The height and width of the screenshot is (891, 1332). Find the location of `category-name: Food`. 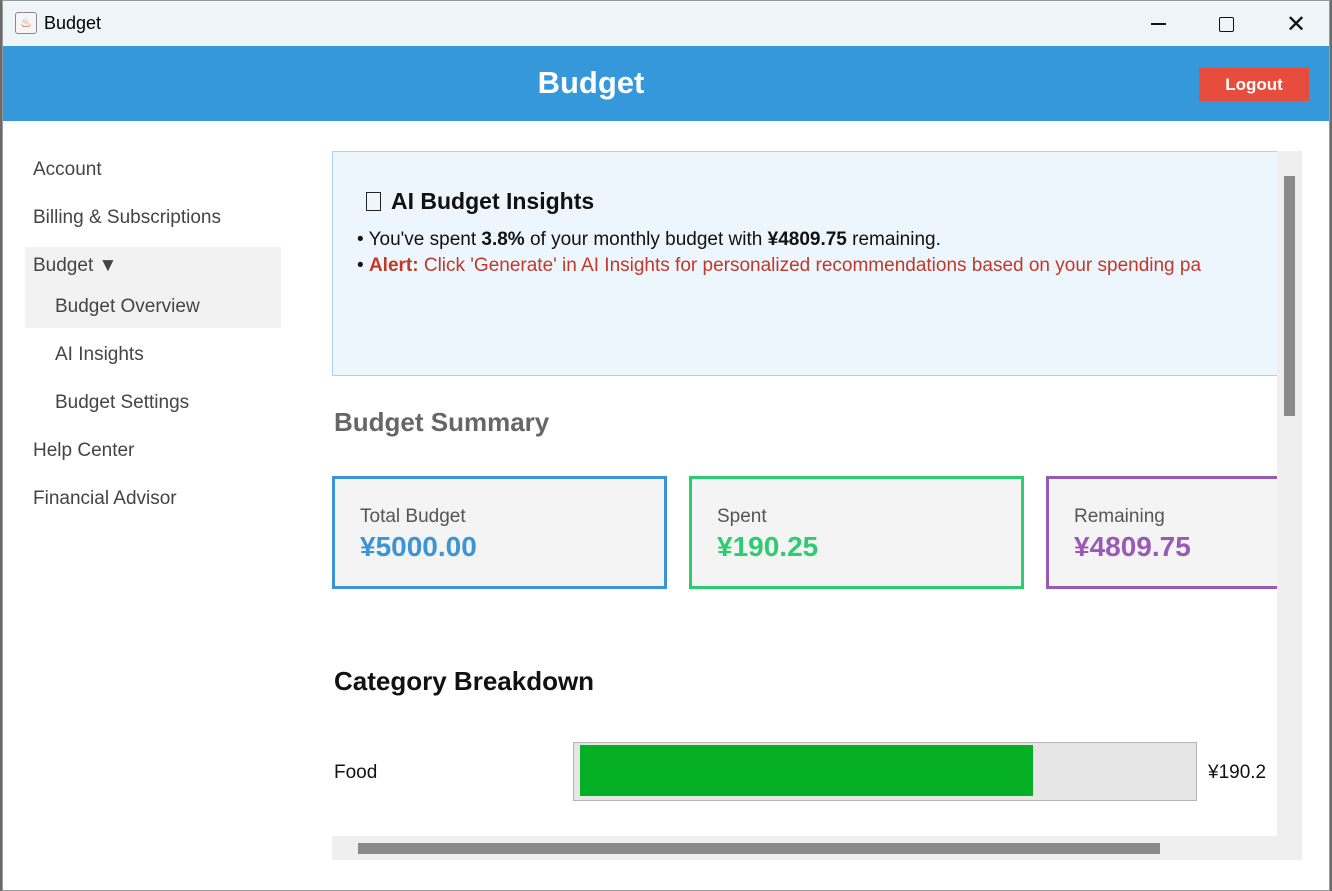

category-name: Food is located at coordinates (356, 772).